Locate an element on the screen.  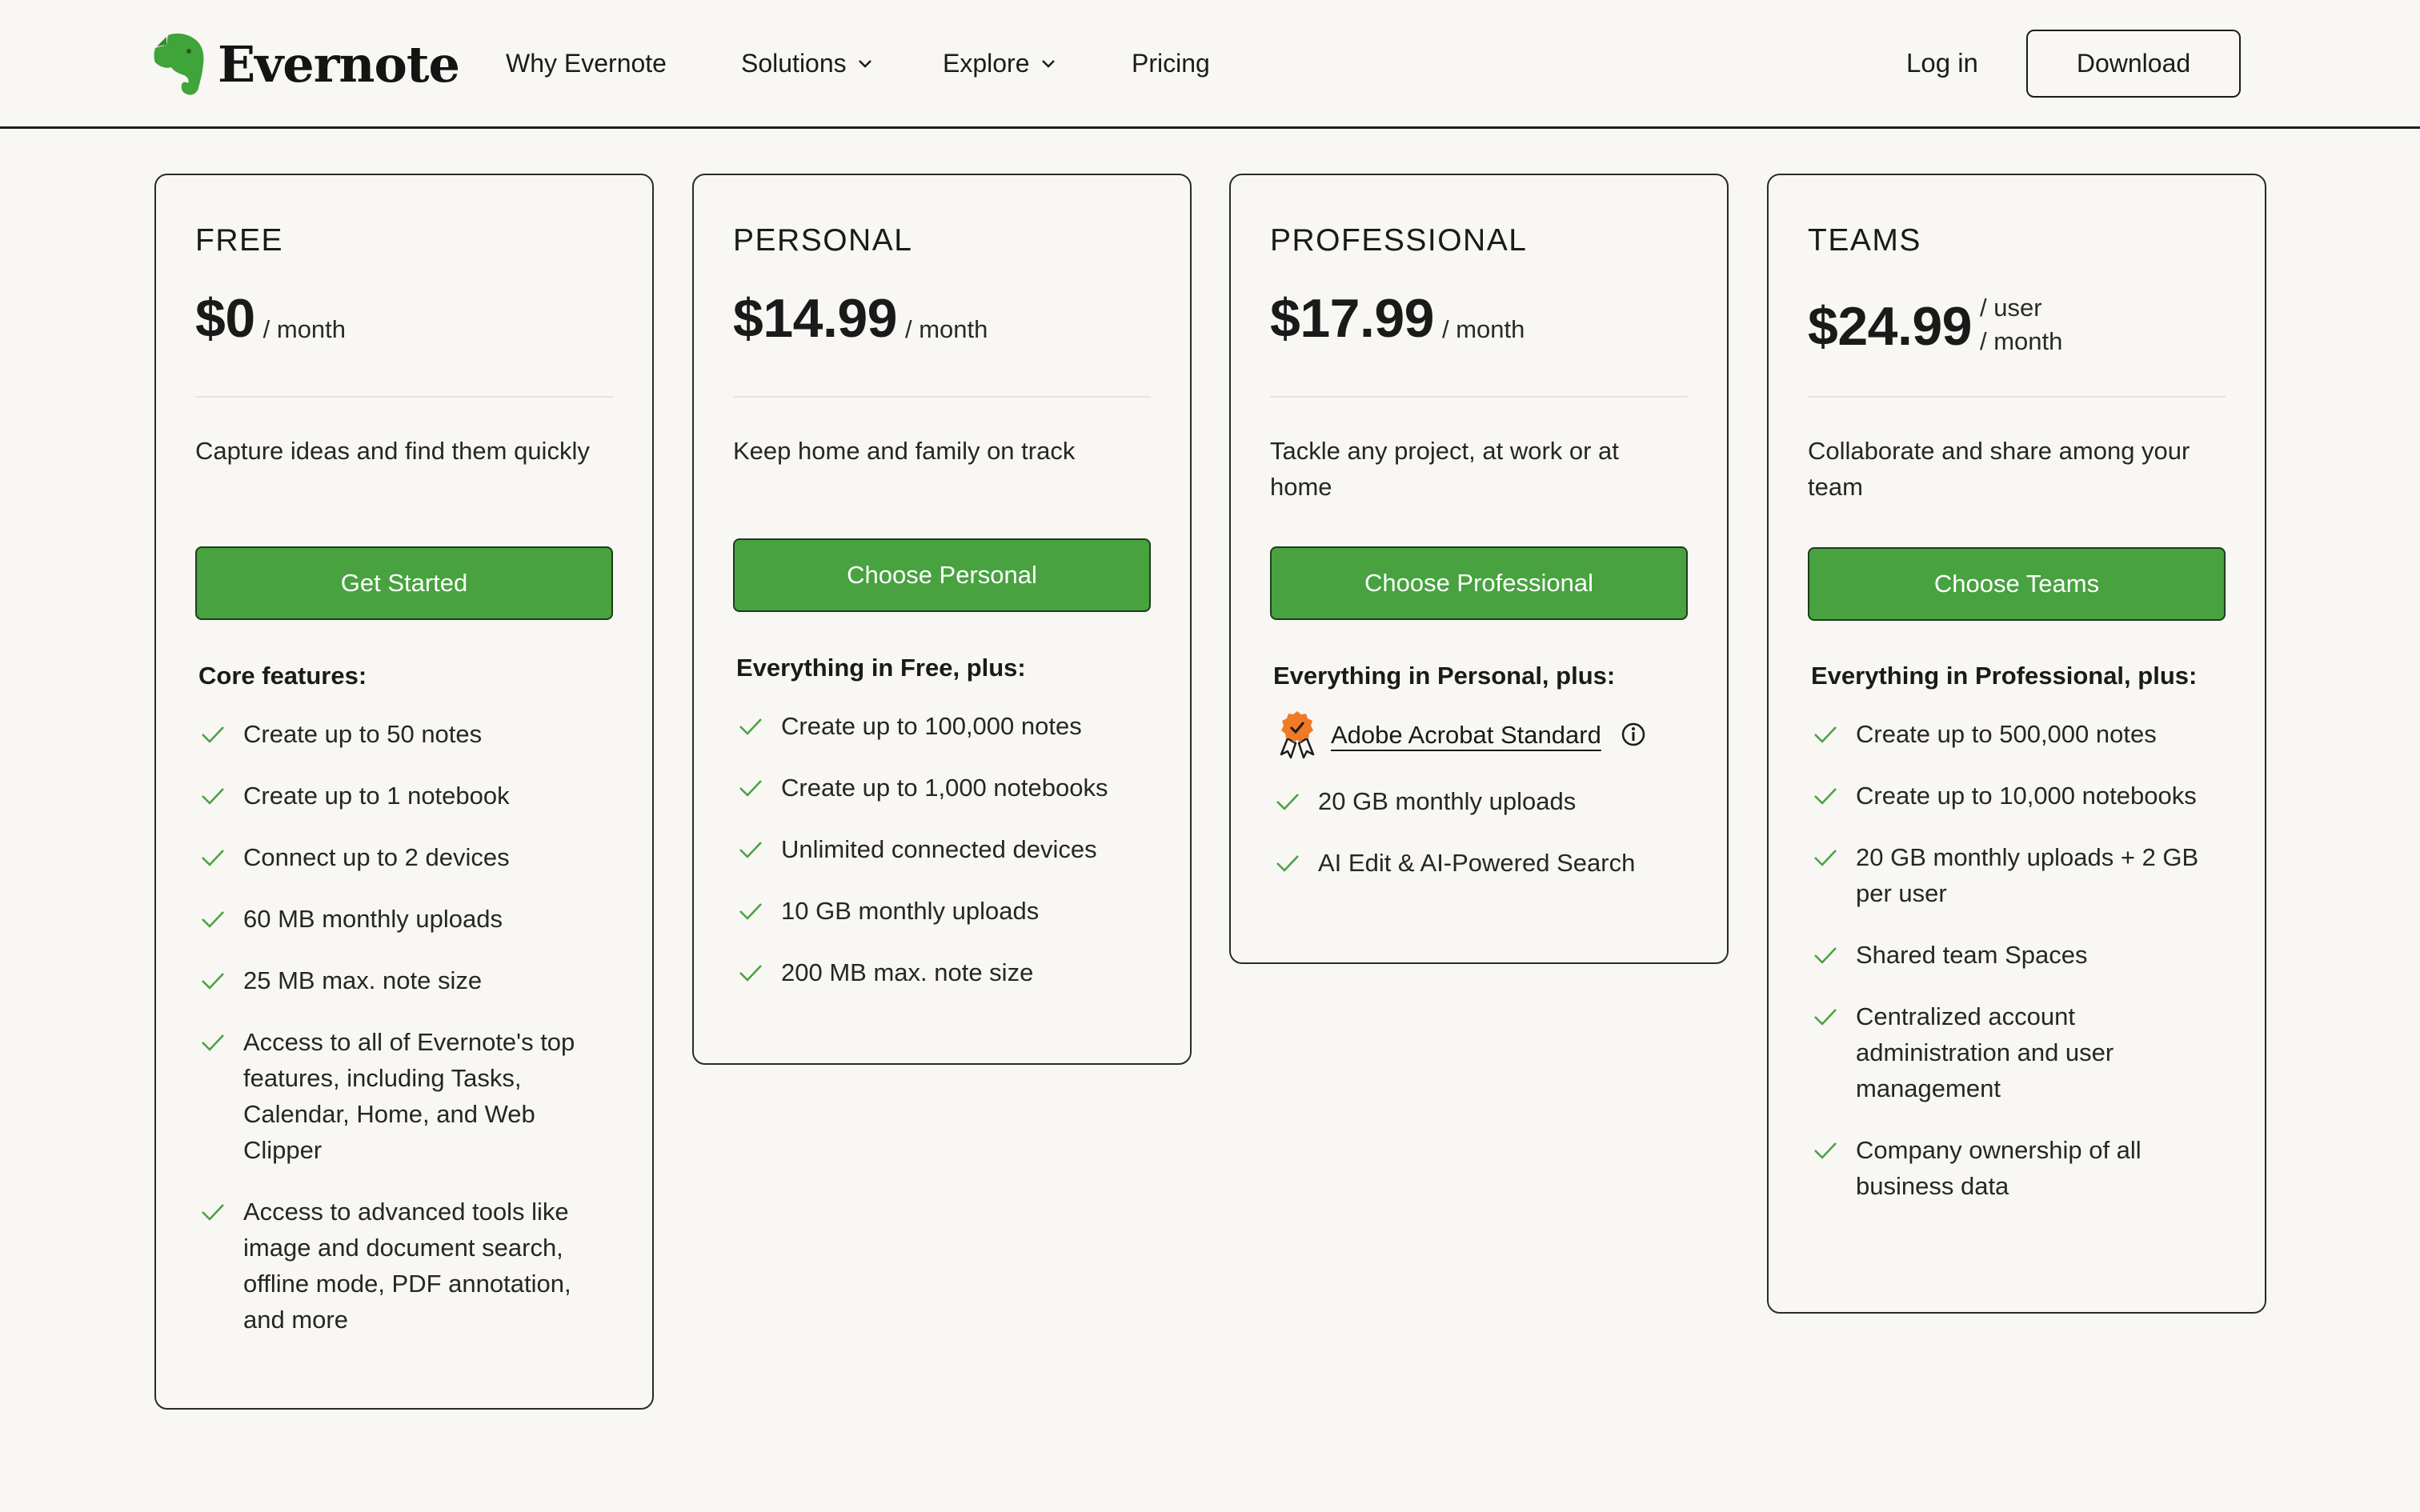
list-item: Create up to 1 notebook is located at coordinates (405, 796).